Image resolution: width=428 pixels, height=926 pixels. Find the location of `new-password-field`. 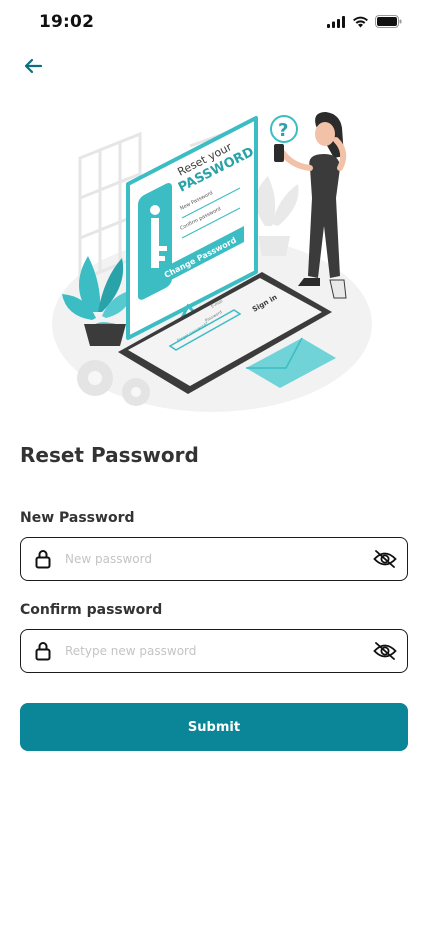

new-password-field is located at coordinates (214, 559).